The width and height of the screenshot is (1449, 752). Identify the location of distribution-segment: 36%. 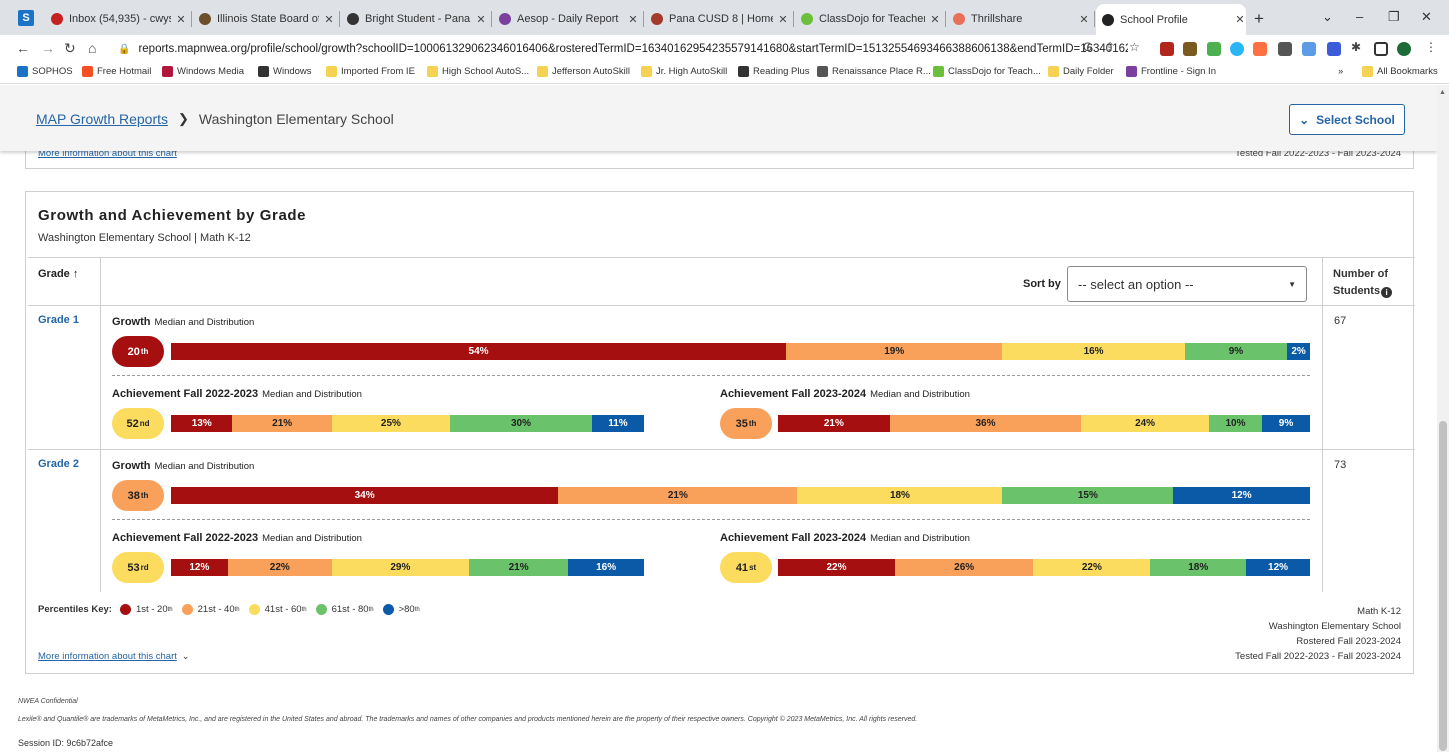
(985, 423).